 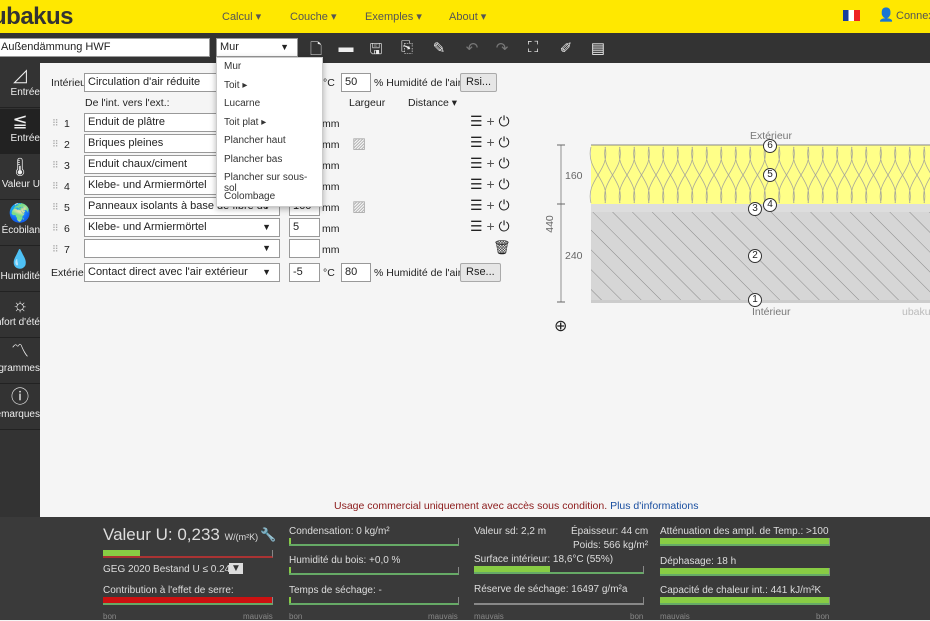 I want to click on ruler-icon: ◿, so click(x=20, y=75).